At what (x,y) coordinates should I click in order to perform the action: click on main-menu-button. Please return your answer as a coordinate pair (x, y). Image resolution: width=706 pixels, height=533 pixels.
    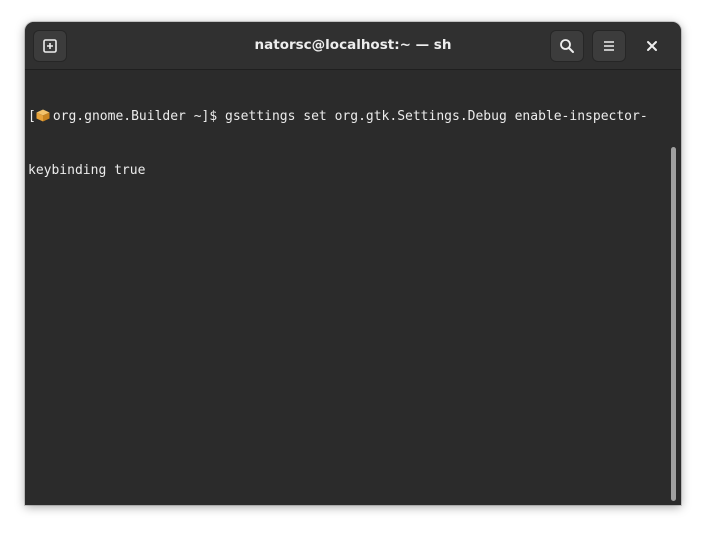
    Looking at the image, I should click on (609, 46).